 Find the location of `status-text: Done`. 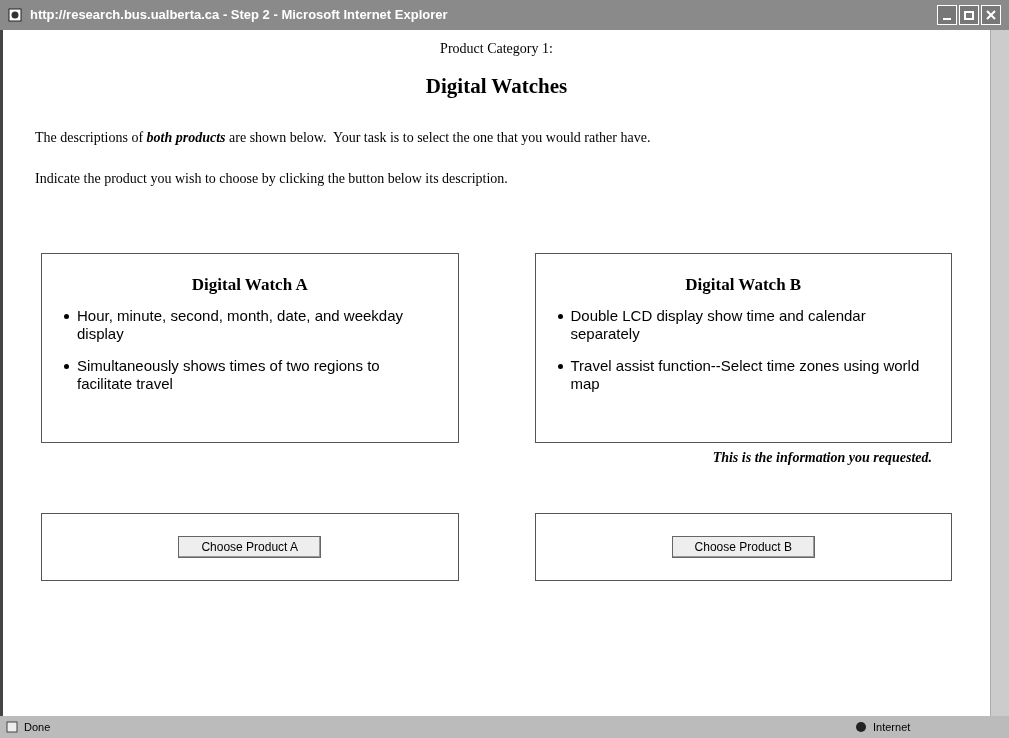

status-text: Done is located at coordinates (38, 727).